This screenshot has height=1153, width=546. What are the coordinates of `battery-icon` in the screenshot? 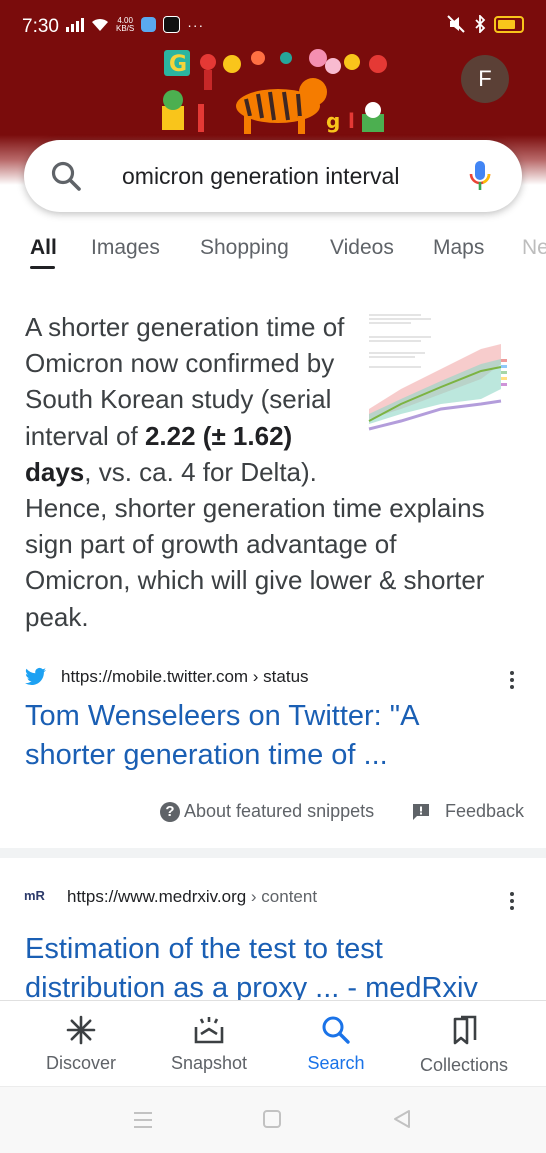 It's located at (509, 24).